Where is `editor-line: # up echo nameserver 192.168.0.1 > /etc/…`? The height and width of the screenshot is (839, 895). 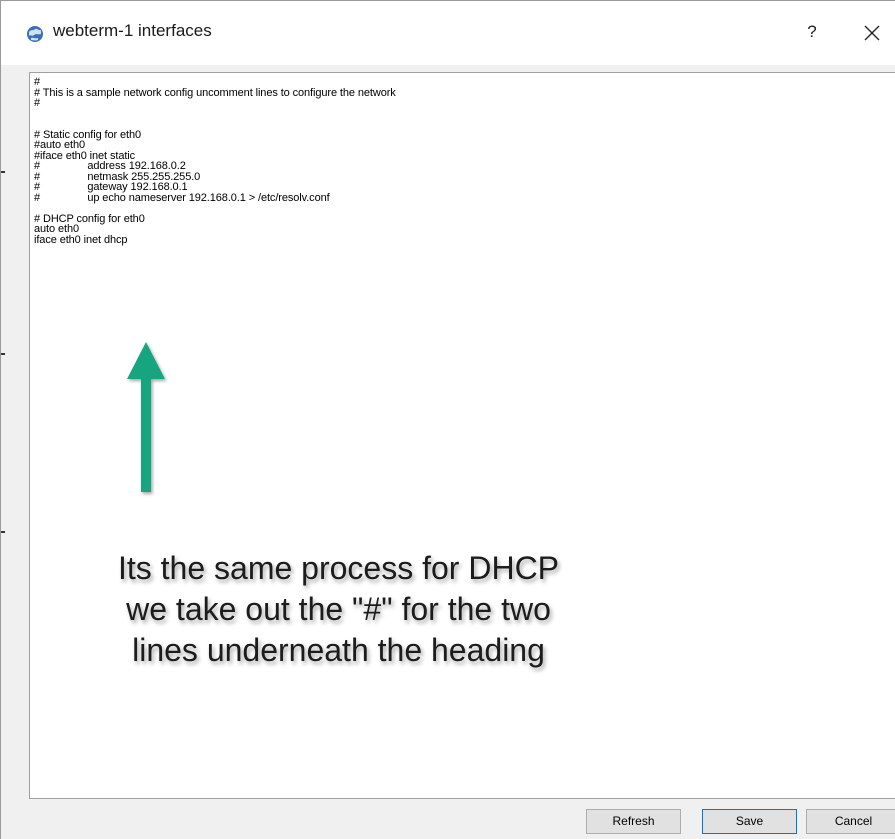 editor-line: # up echo nameserver 192.168.0.1 > /etc/… is located at coordinates (182, 197).